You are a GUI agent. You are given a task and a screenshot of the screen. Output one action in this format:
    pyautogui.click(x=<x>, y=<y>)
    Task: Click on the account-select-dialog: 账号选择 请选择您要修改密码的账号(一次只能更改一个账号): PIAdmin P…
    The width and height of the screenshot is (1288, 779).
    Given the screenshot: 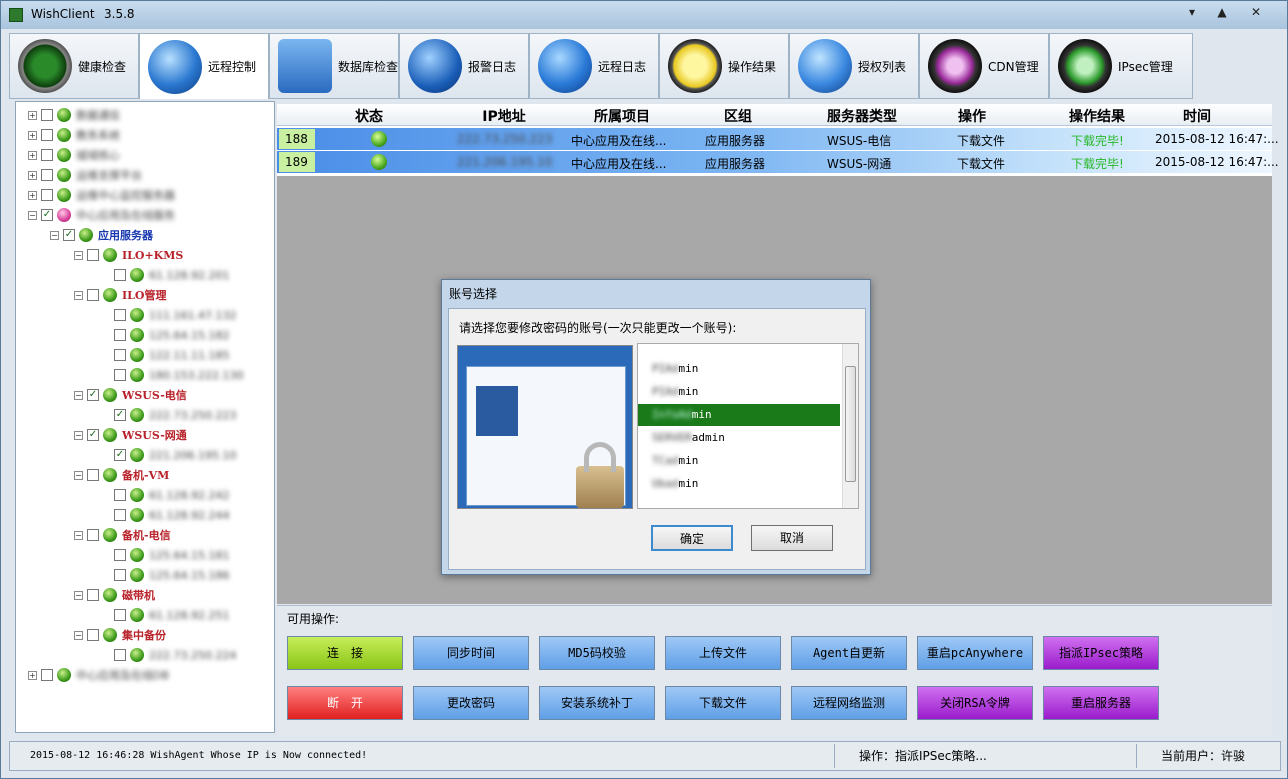 What is the action you would take?
    pyautogui.click(x=656, y=427)
    